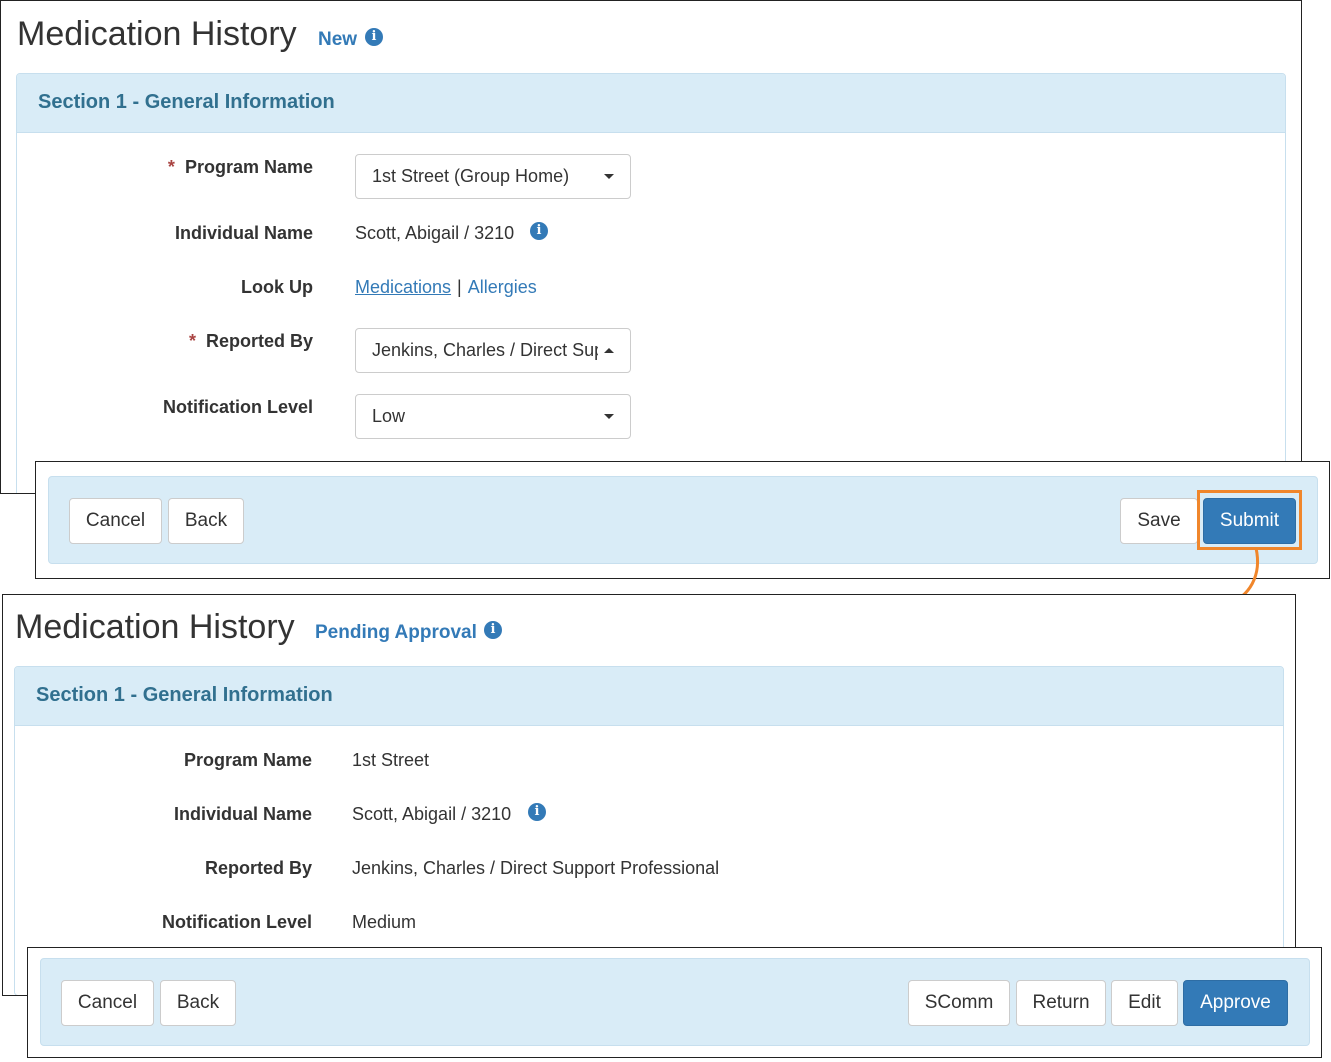 This screenshot has height=1062, width=1331. What do you see at coordinates (502, 287) in the screenshot?
I see `allergies-link: Allergies` at bounding box center [502, 287].